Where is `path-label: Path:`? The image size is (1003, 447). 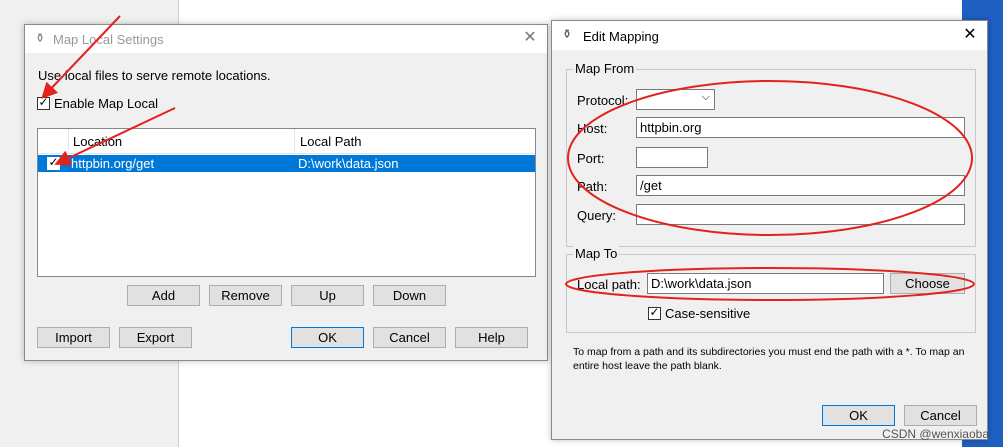 path-label: Path: is located at coordinates (592, 186).